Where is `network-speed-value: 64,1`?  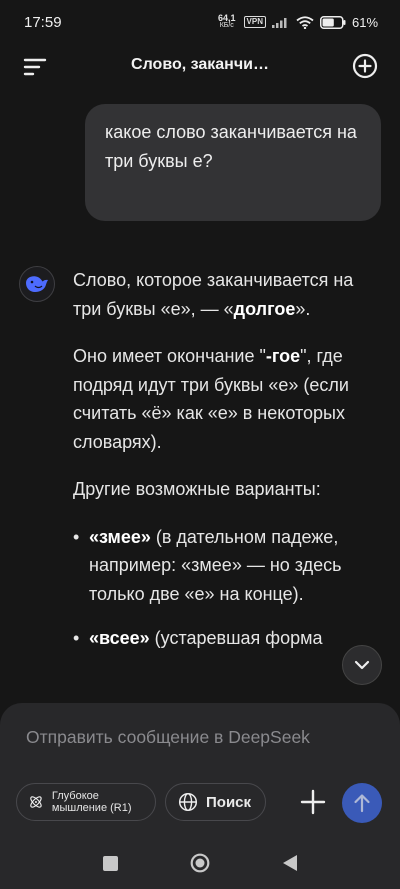 network-speed-value: 64,1 is located at coordinates (226, 18).